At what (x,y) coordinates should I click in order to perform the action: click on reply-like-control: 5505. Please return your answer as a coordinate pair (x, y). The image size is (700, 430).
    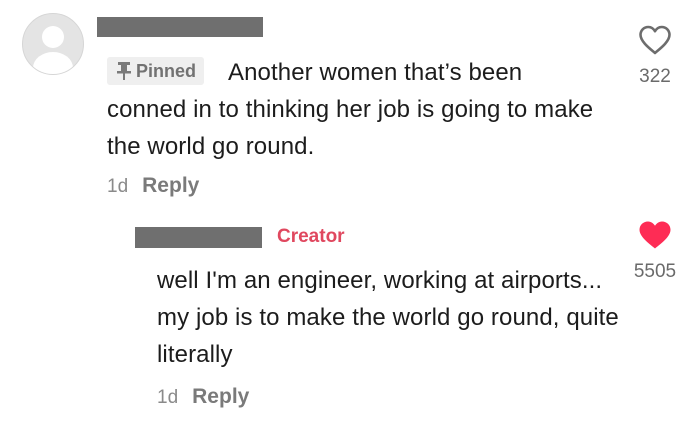
    Looking at the image, I should click on (655, 251).